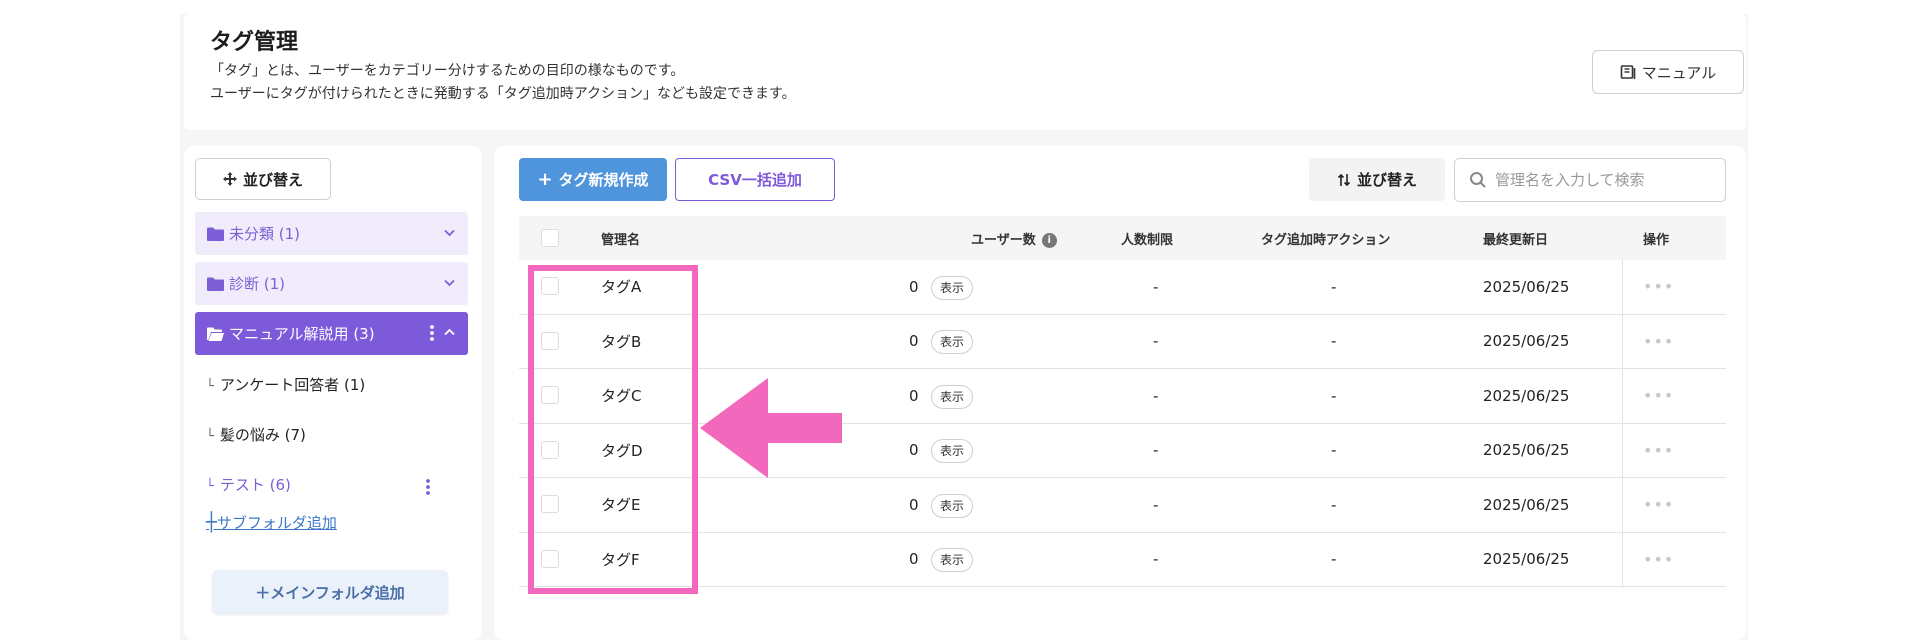  I want to click on manual-button: マニュアル, so click(1668, 72).